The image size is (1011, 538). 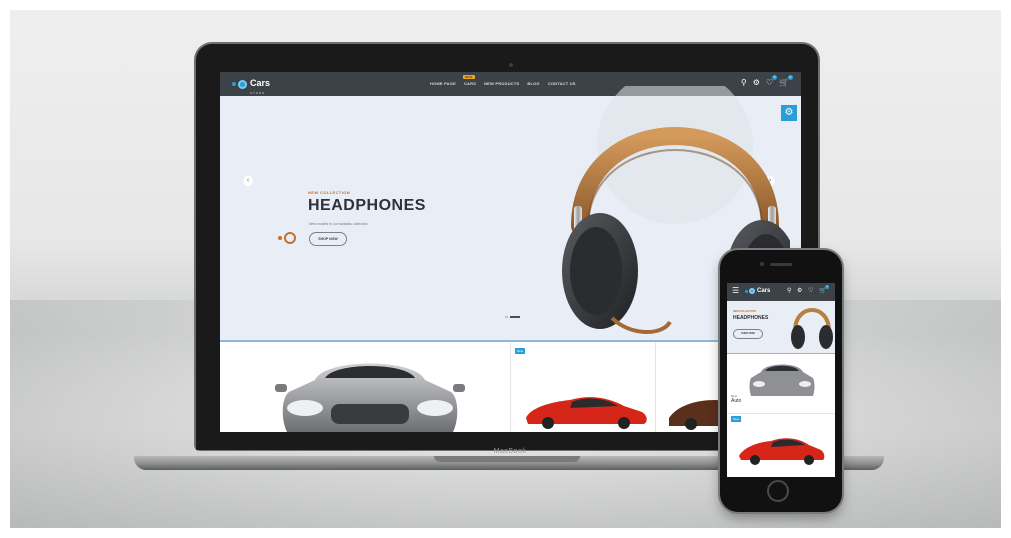 I want to click on phone-logo: Cars, so click(x=757, y=291).